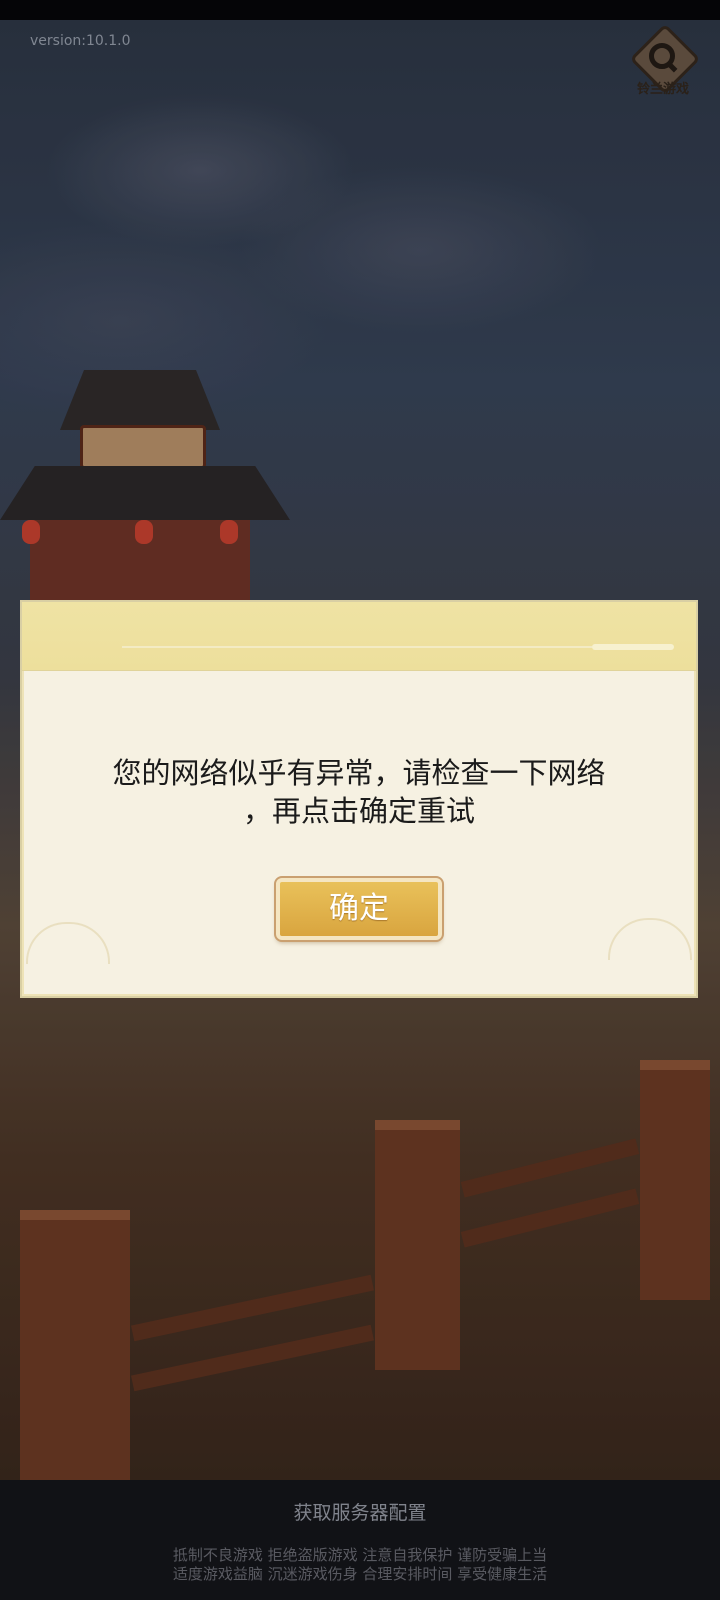 The width and height of the screenshot is (720, 1600). I want to click on dialog-message: 您的网络似乎有异常，请检查一下网络 ，再点击确定重试, so click(359, 792).